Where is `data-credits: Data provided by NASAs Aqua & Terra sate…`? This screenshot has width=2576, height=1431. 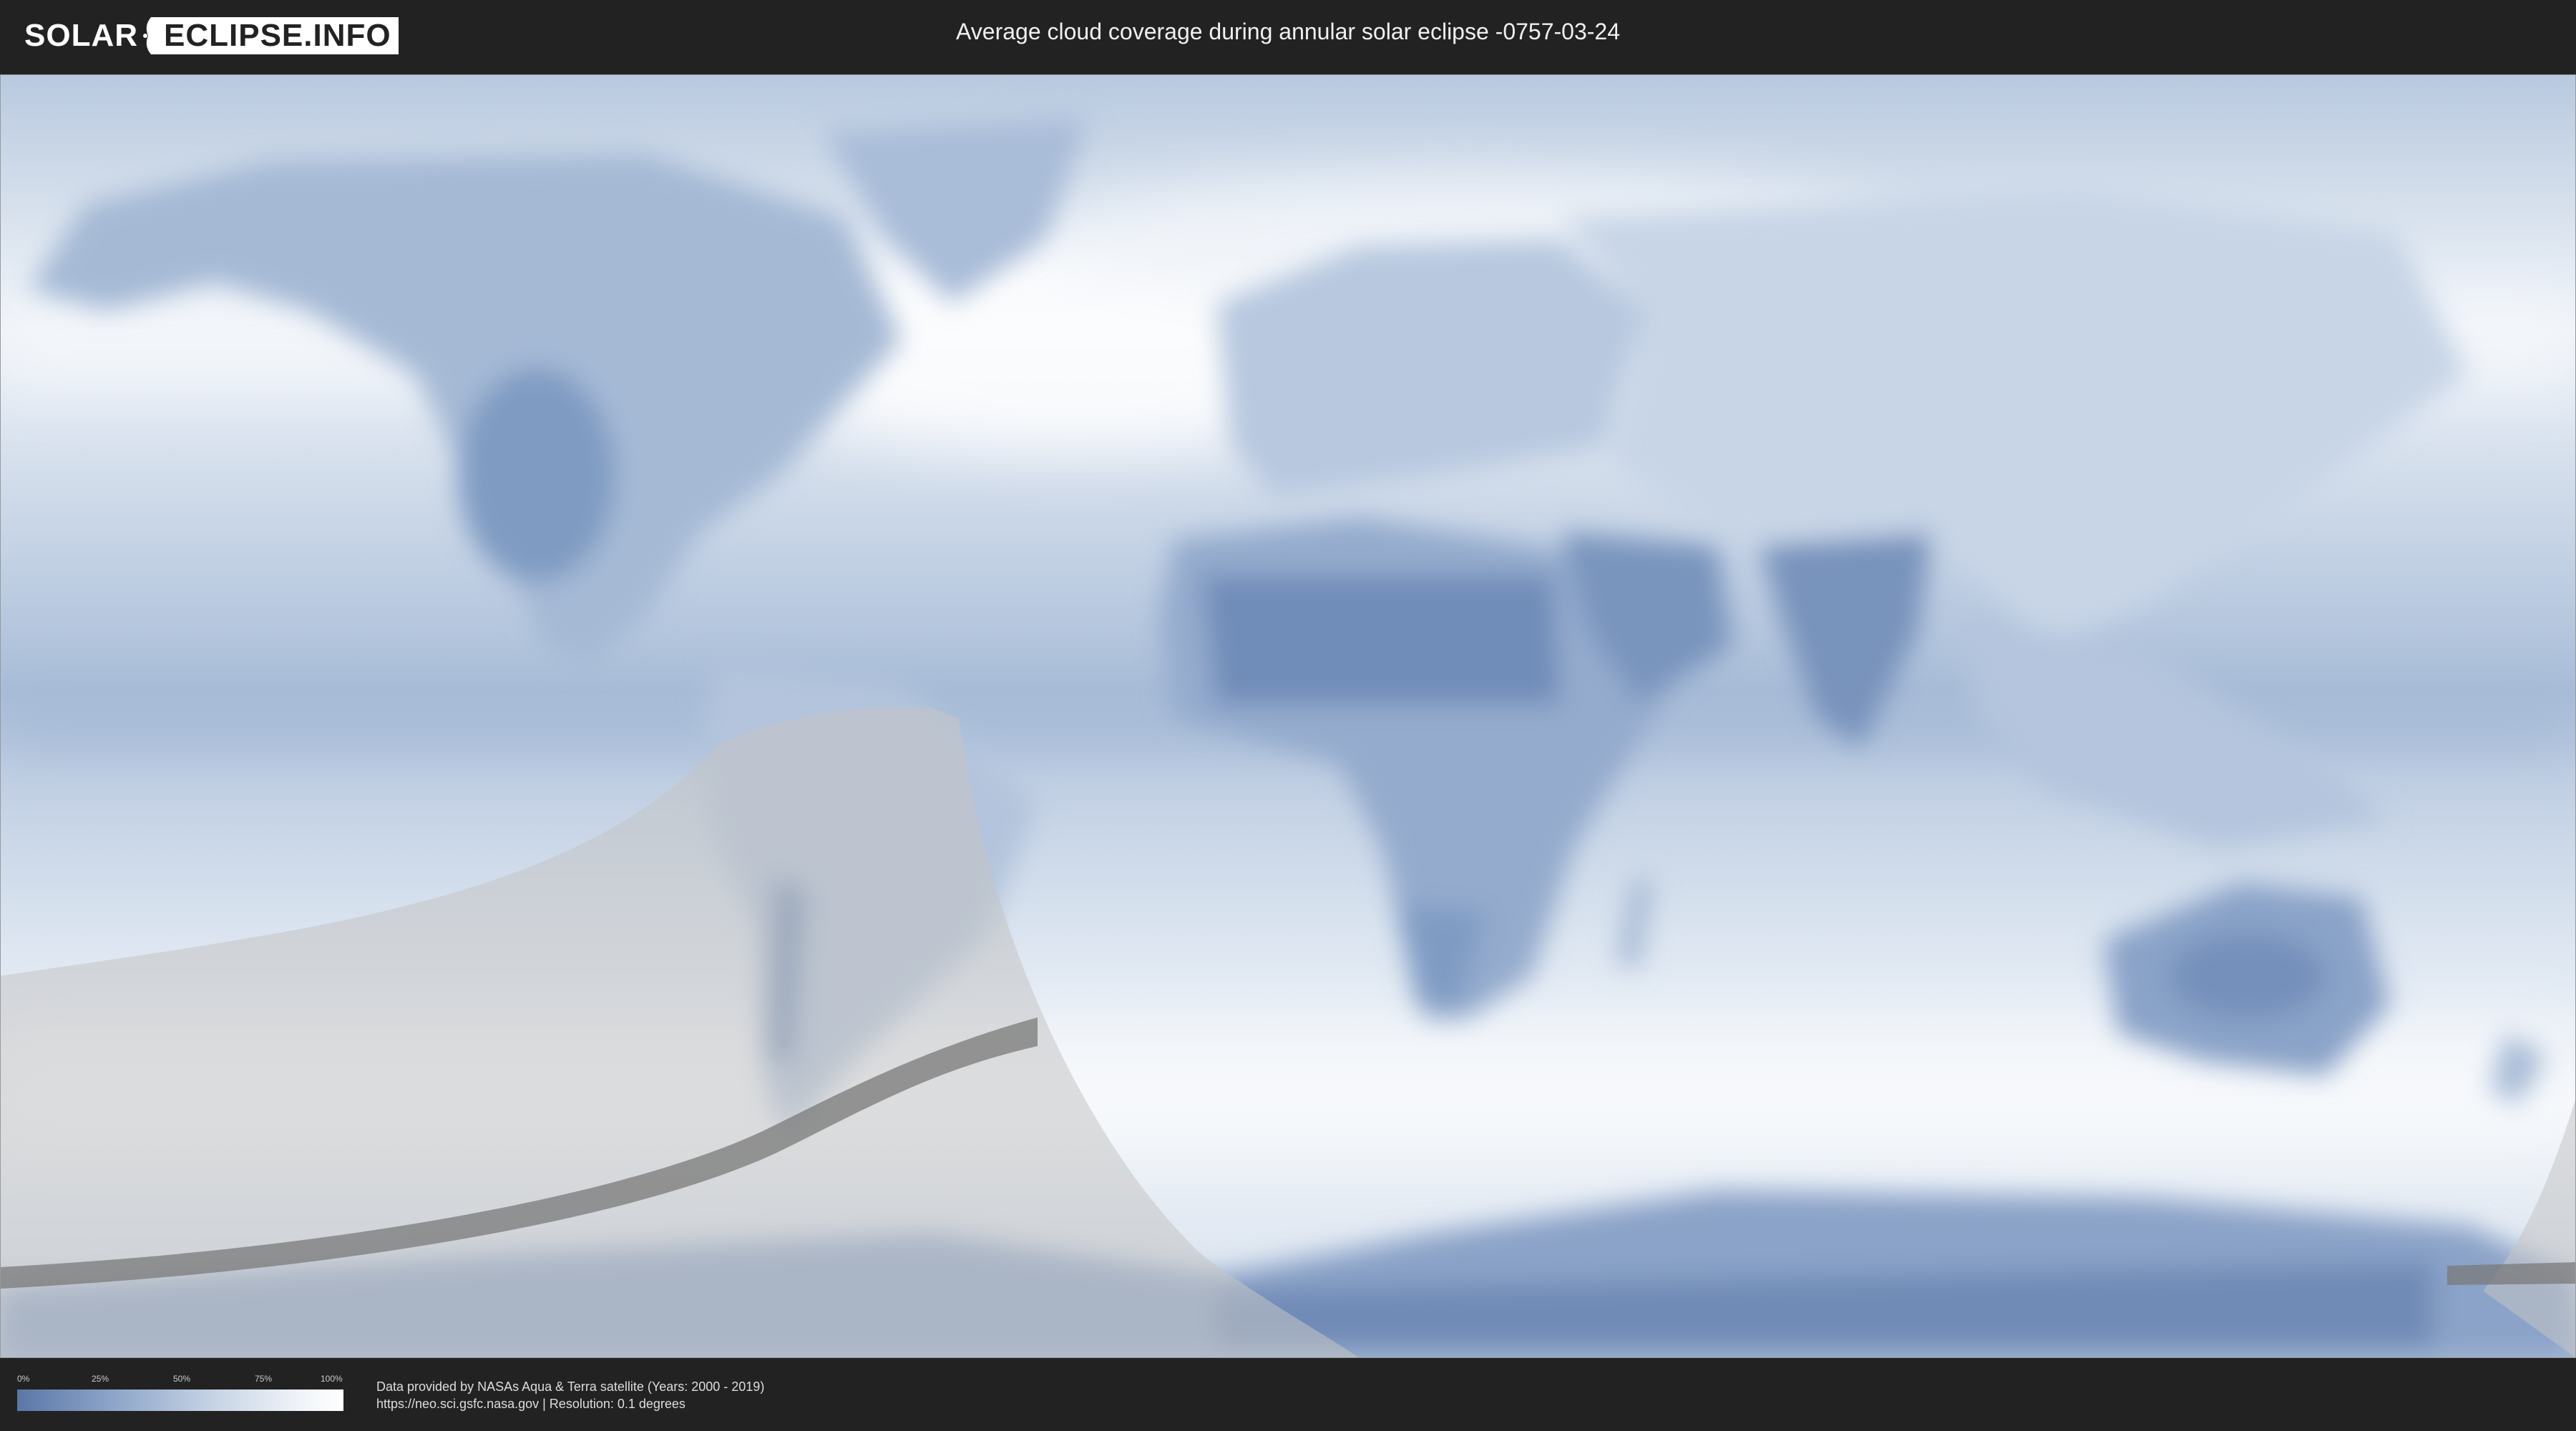 data-credits: Data provided by NASAs Aqua & Terra sate… is located at coordinates (570, 1395).